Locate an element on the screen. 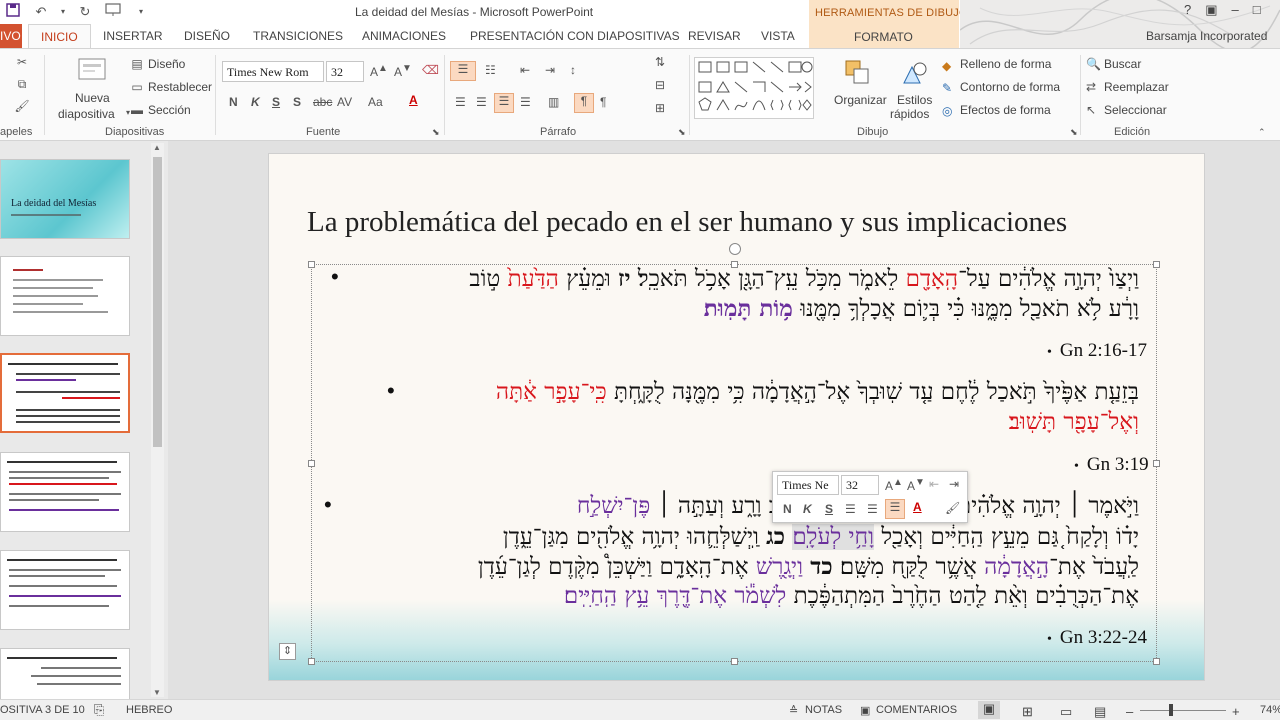 This screenshot has width=1280, height=720. bold-icon: N is located at coordinates (233, 102).